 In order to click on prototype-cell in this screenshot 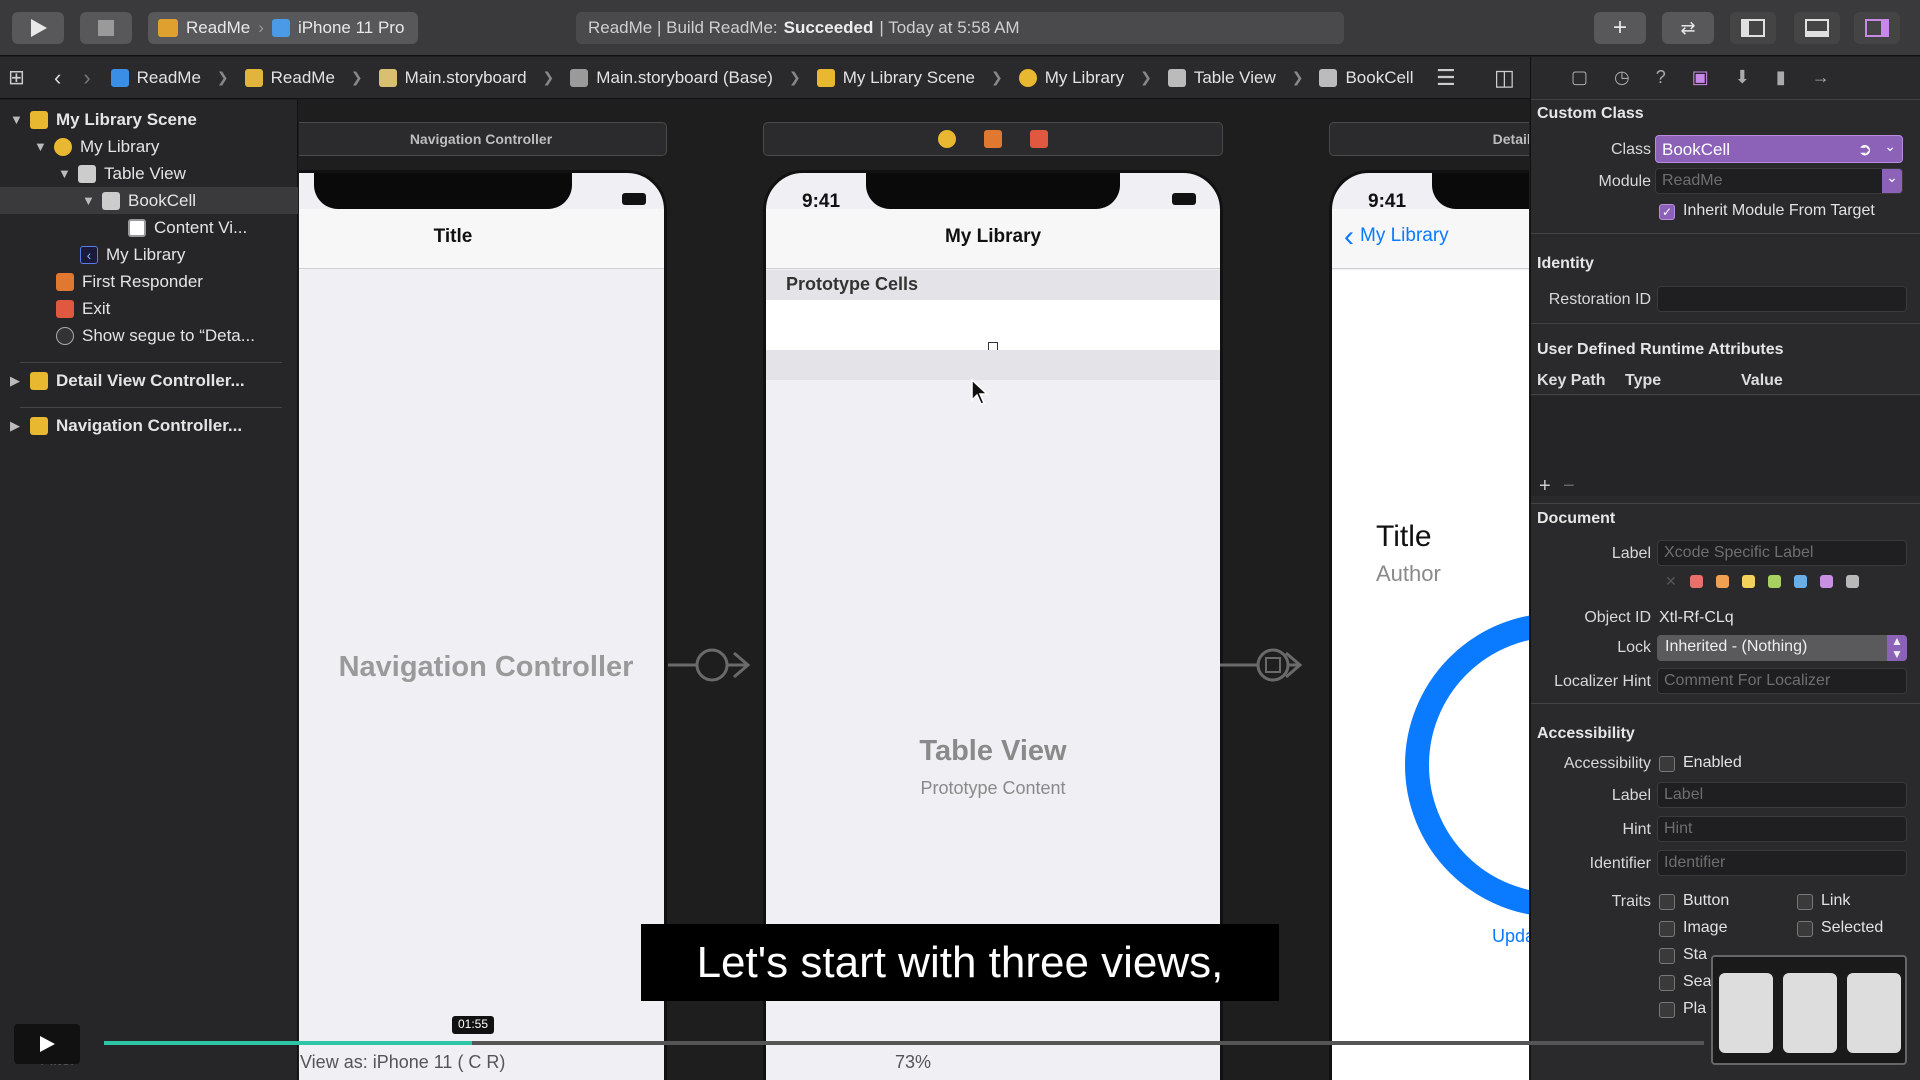, I will do `click(993, 326)`.